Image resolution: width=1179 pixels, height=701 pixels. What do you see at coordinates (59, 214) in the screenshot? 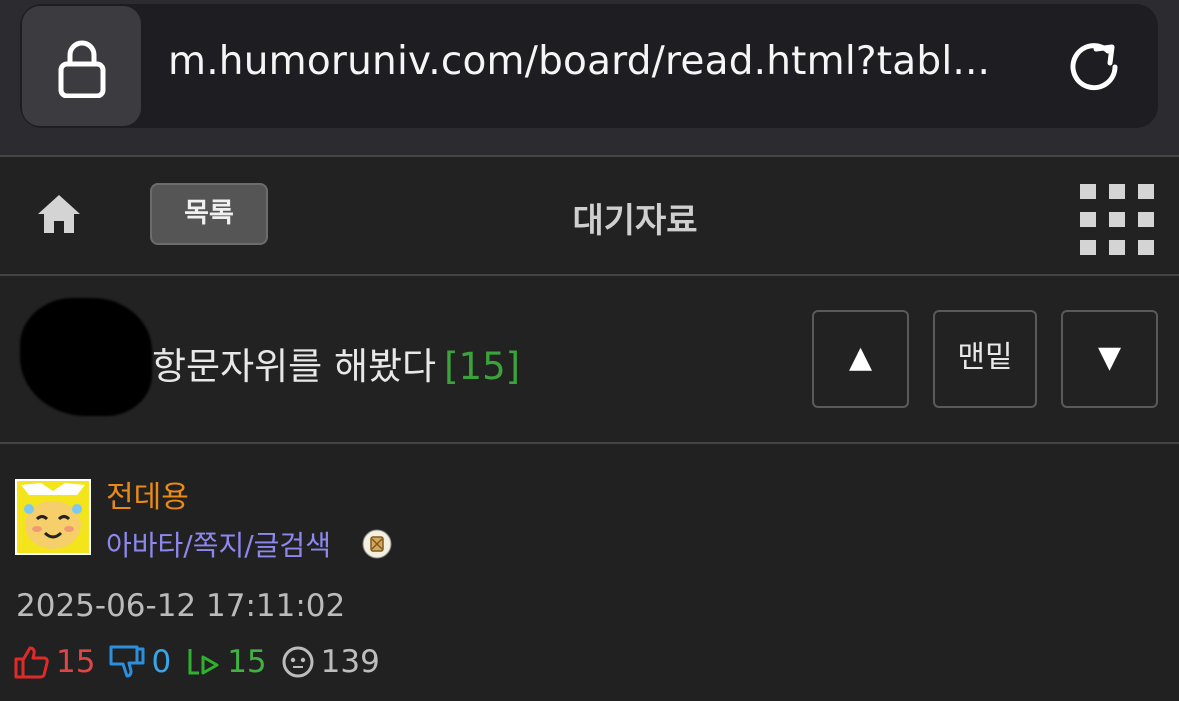
I see `home-icon` at bounding box center [59, 214].